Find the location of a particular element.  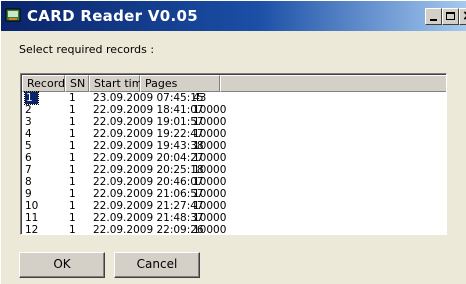

list-header: Record SN Start time Pages is located at coordinates (234, 83).